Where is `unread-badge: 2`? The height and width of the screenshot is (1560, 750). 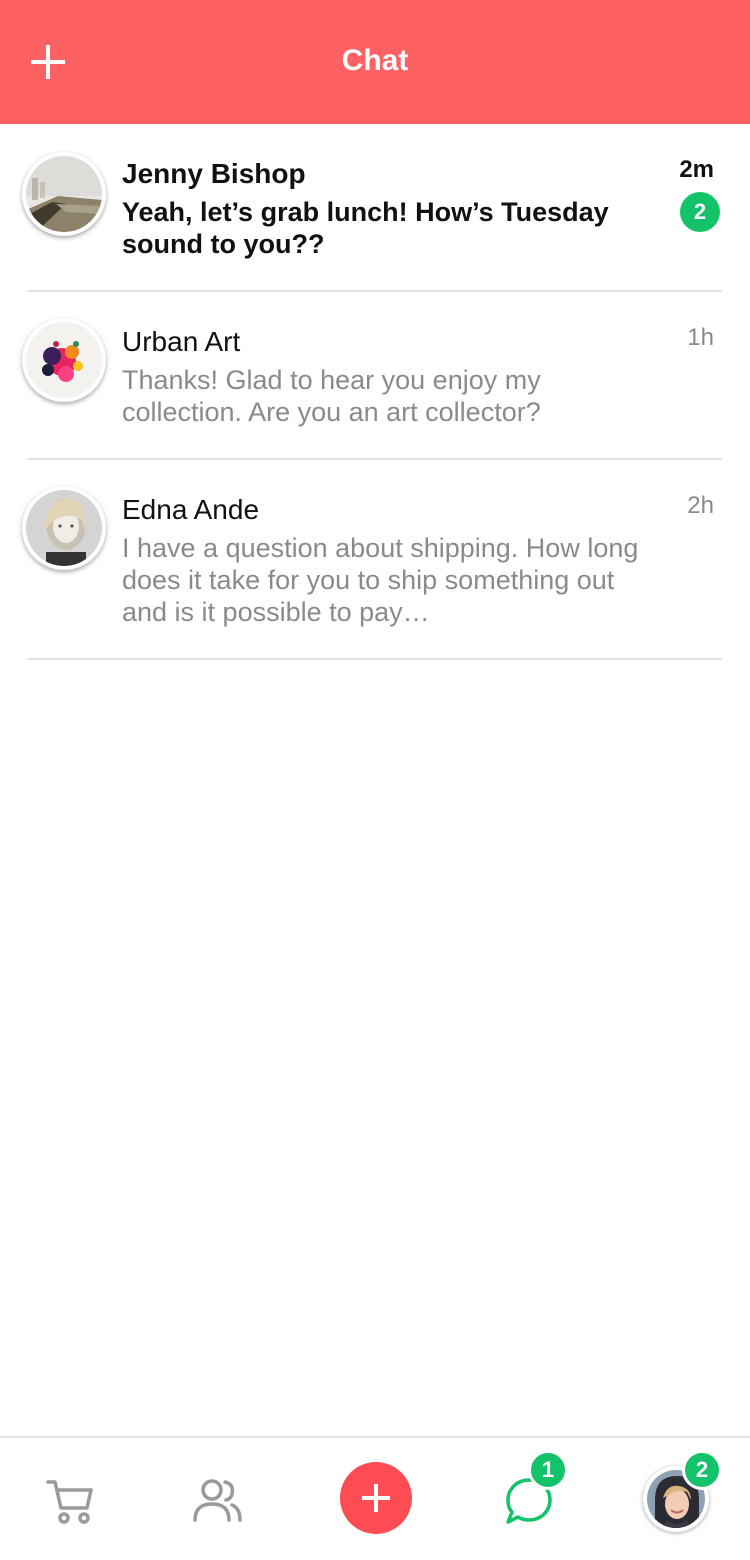
unread-badge: 2 is located at coordinates (700, 212).